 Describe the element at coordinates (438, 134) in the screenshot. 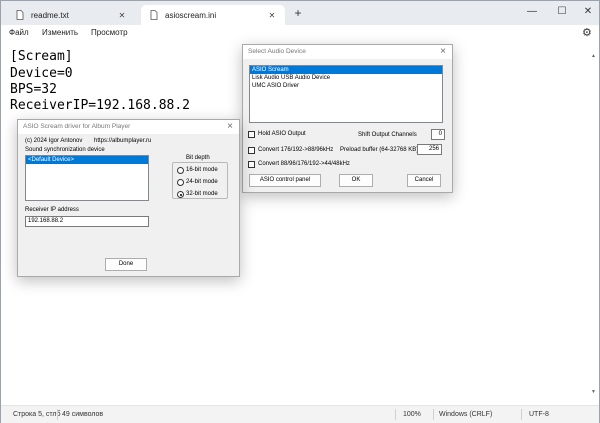

I see `shift-channels-input: 0` at that location.